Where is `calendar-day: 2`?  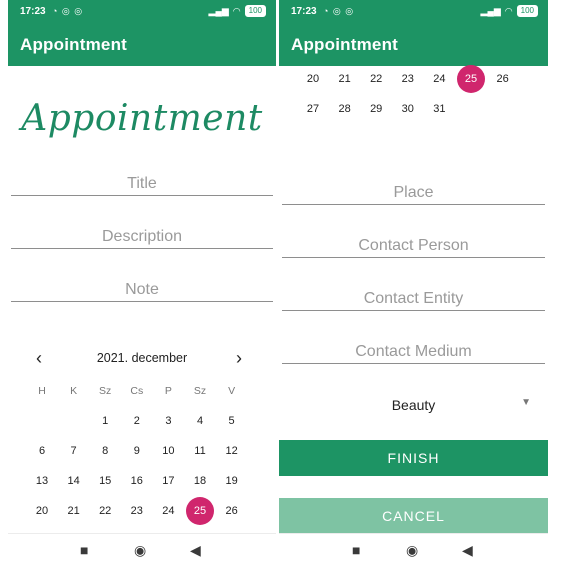 calendar-day: 2 is located at coordinates (137, 421).